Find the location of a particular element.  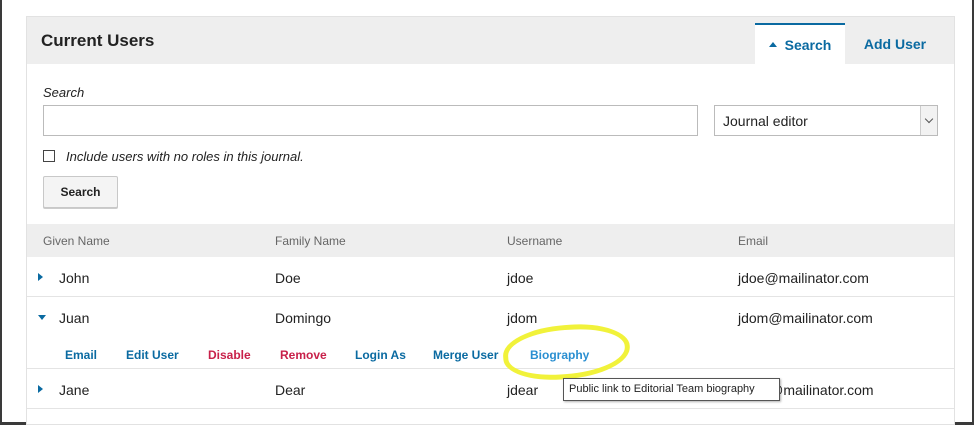

given-name-cell: John is located at coordinates (74, 278).